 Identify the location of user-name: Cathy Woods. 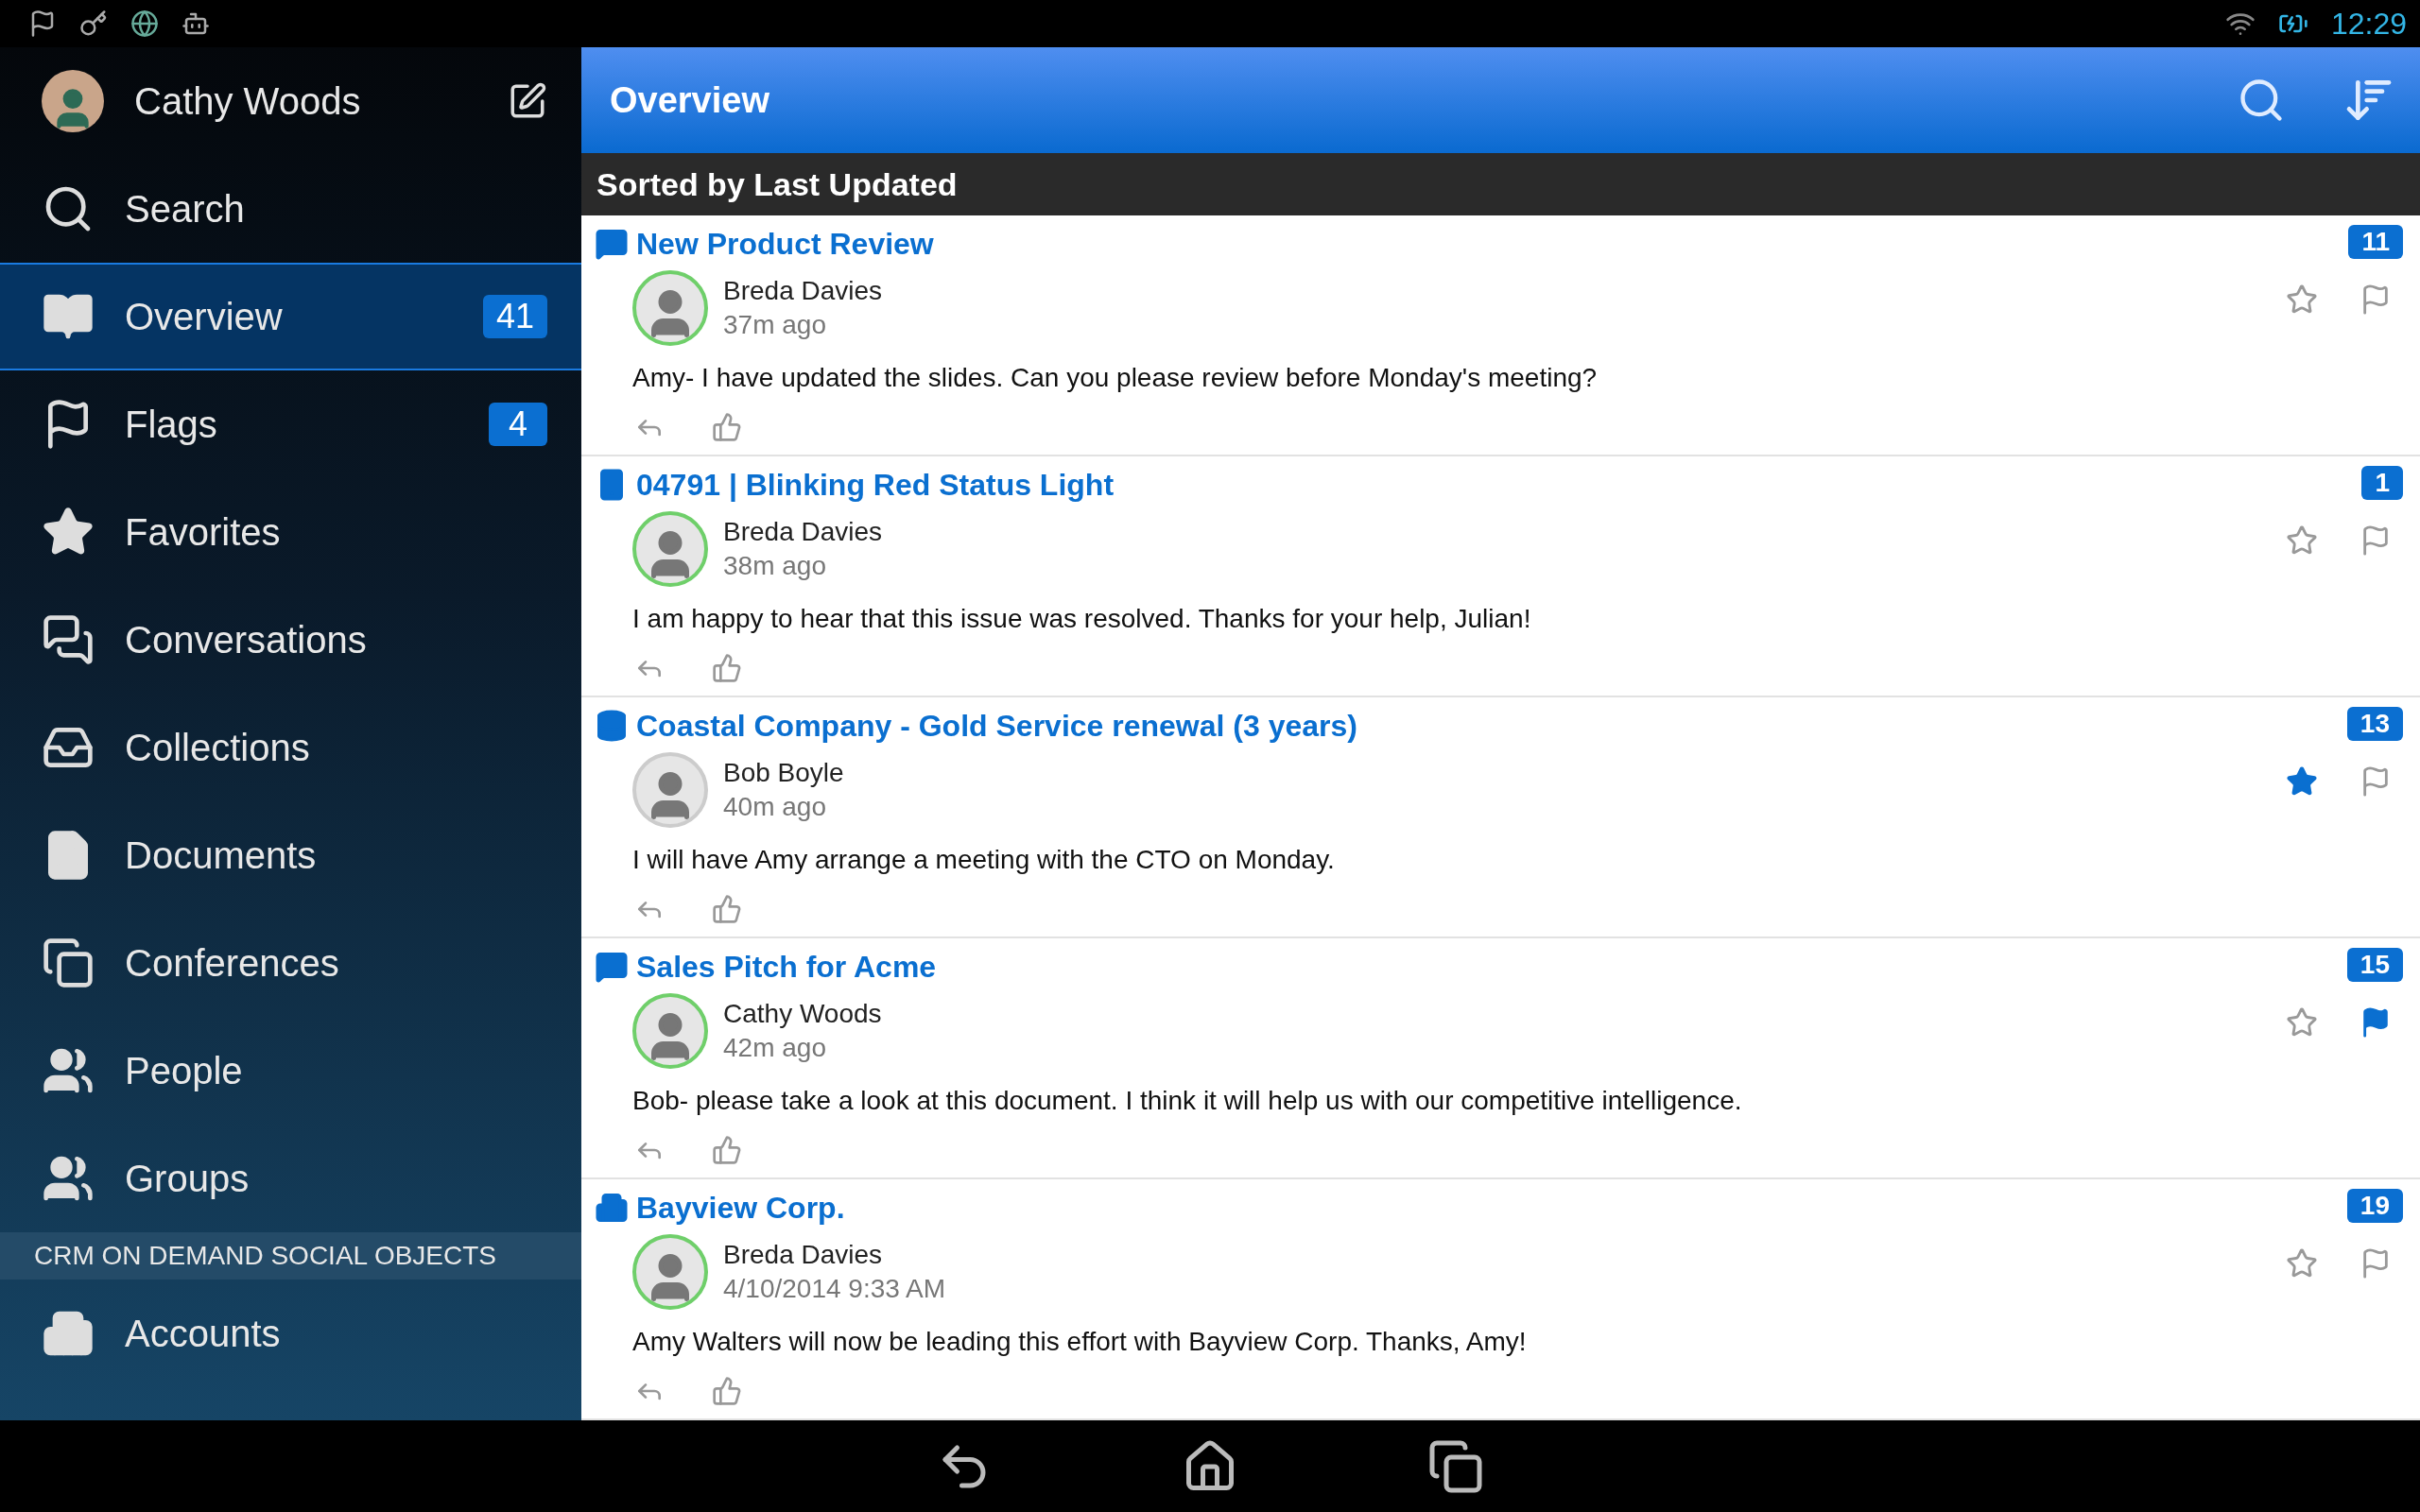
(248, 101).